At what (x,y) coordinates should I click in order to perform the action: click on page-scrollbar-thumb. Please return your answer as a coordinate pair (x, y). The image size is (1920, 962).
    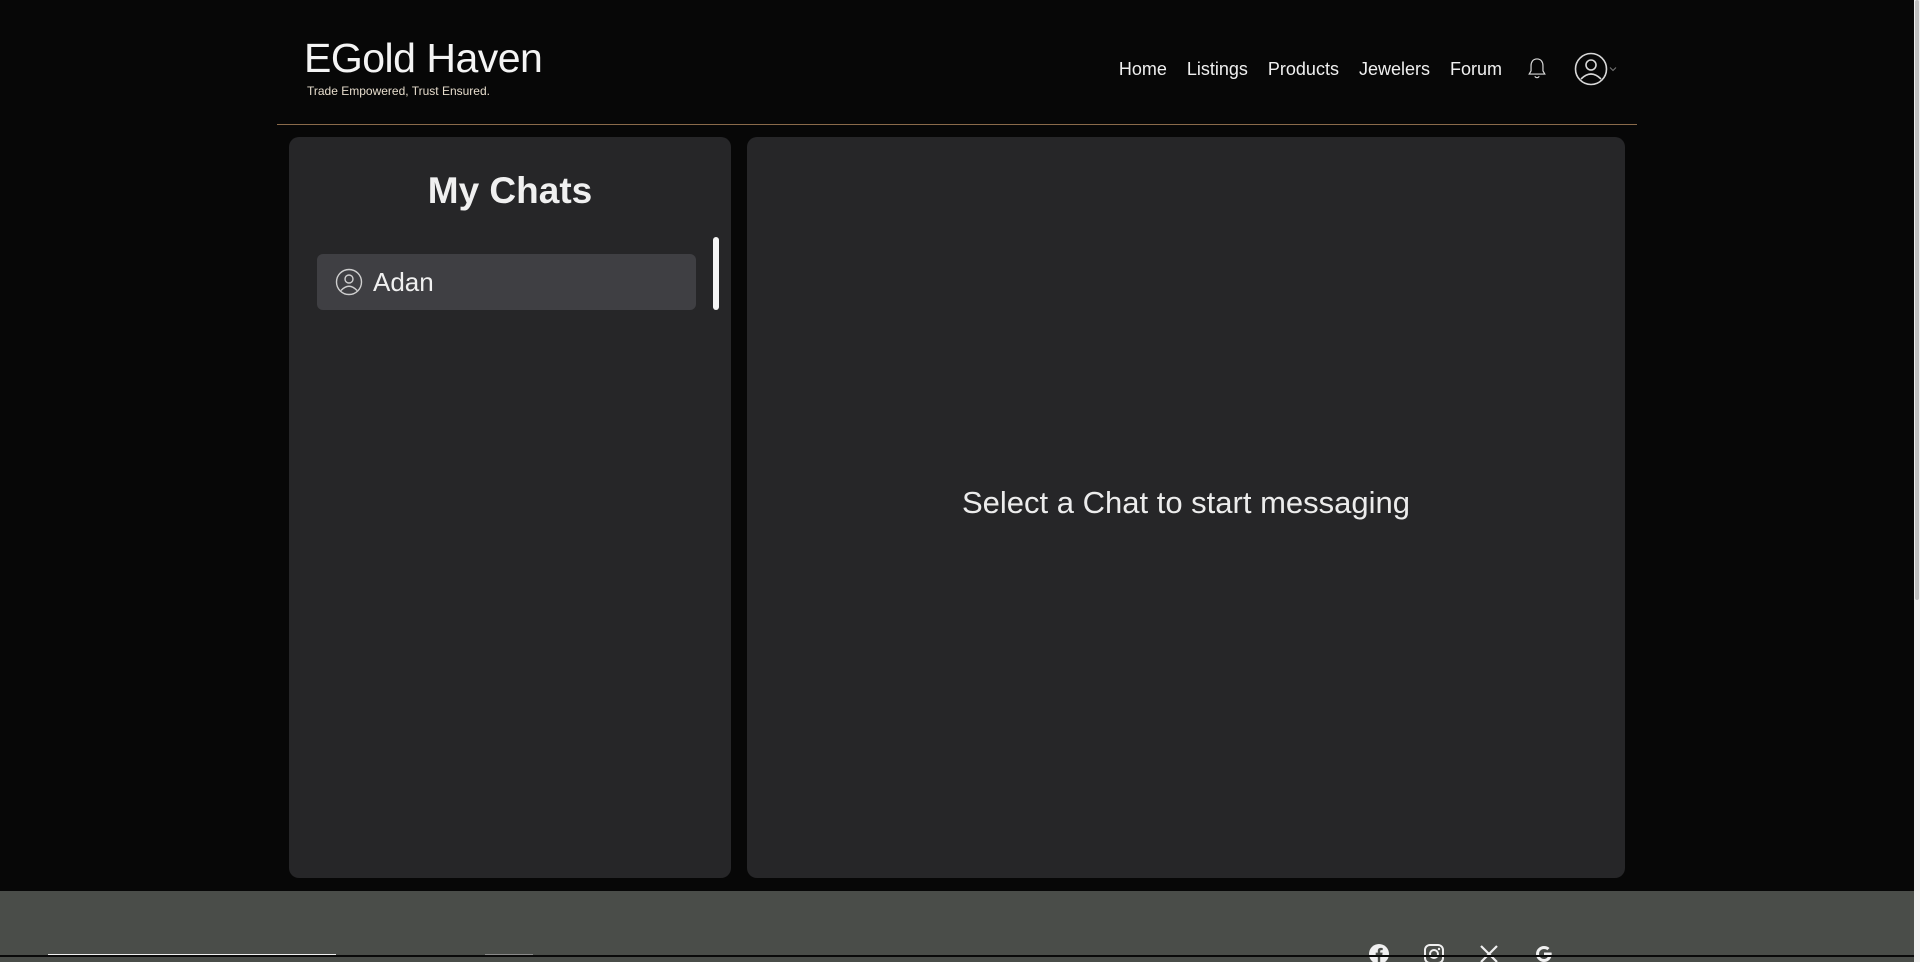
    Looking at the image, I should click on (1917, 300).